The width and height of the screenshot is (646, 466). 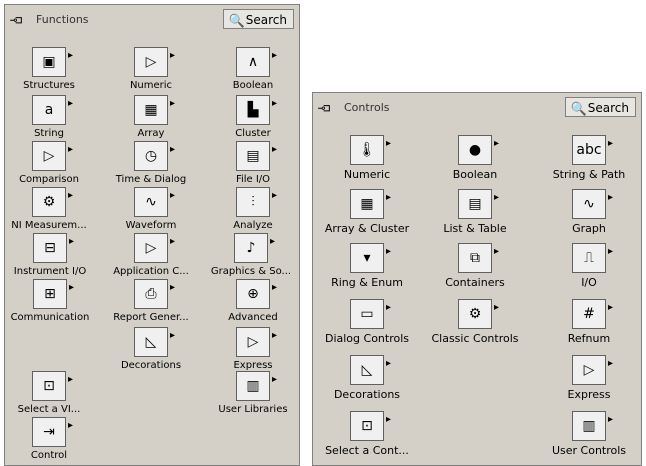 I want to click on fn-structures: ▣Structures, so click(x=49, y=66).